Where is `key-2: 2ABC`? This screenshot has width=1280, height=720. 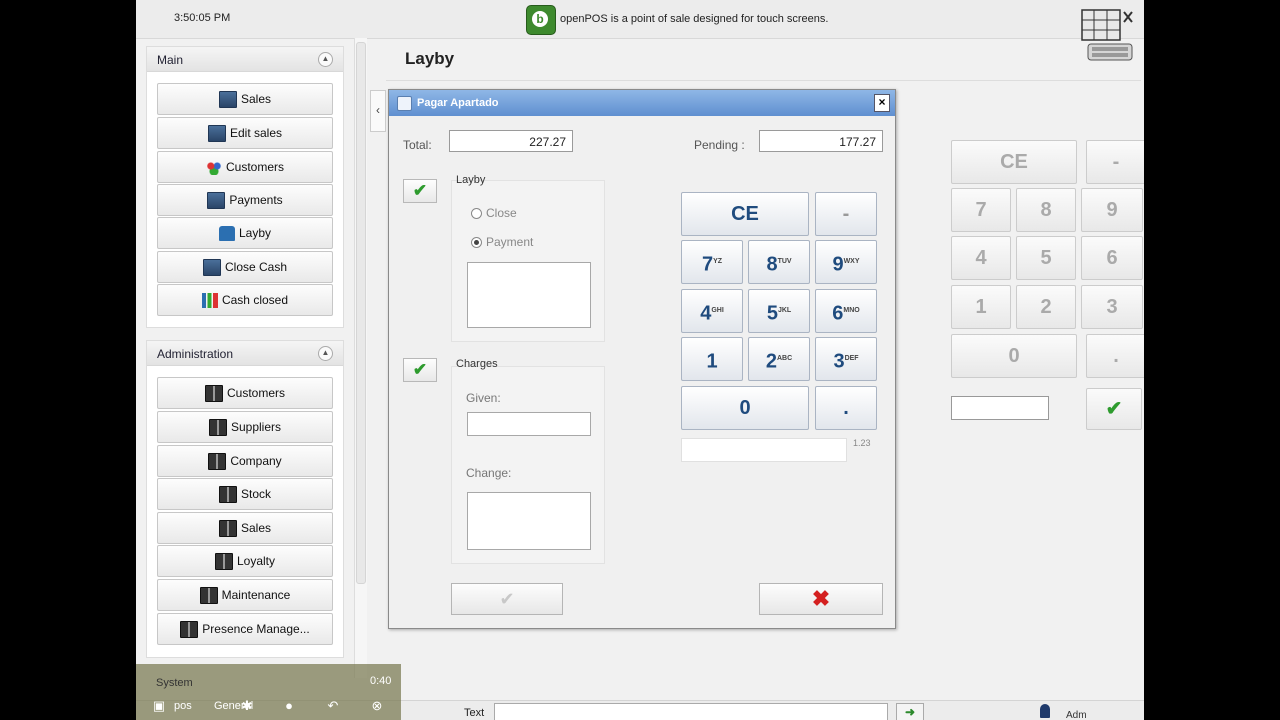
key-2: 2ABC is located at coordinates (779, 359).